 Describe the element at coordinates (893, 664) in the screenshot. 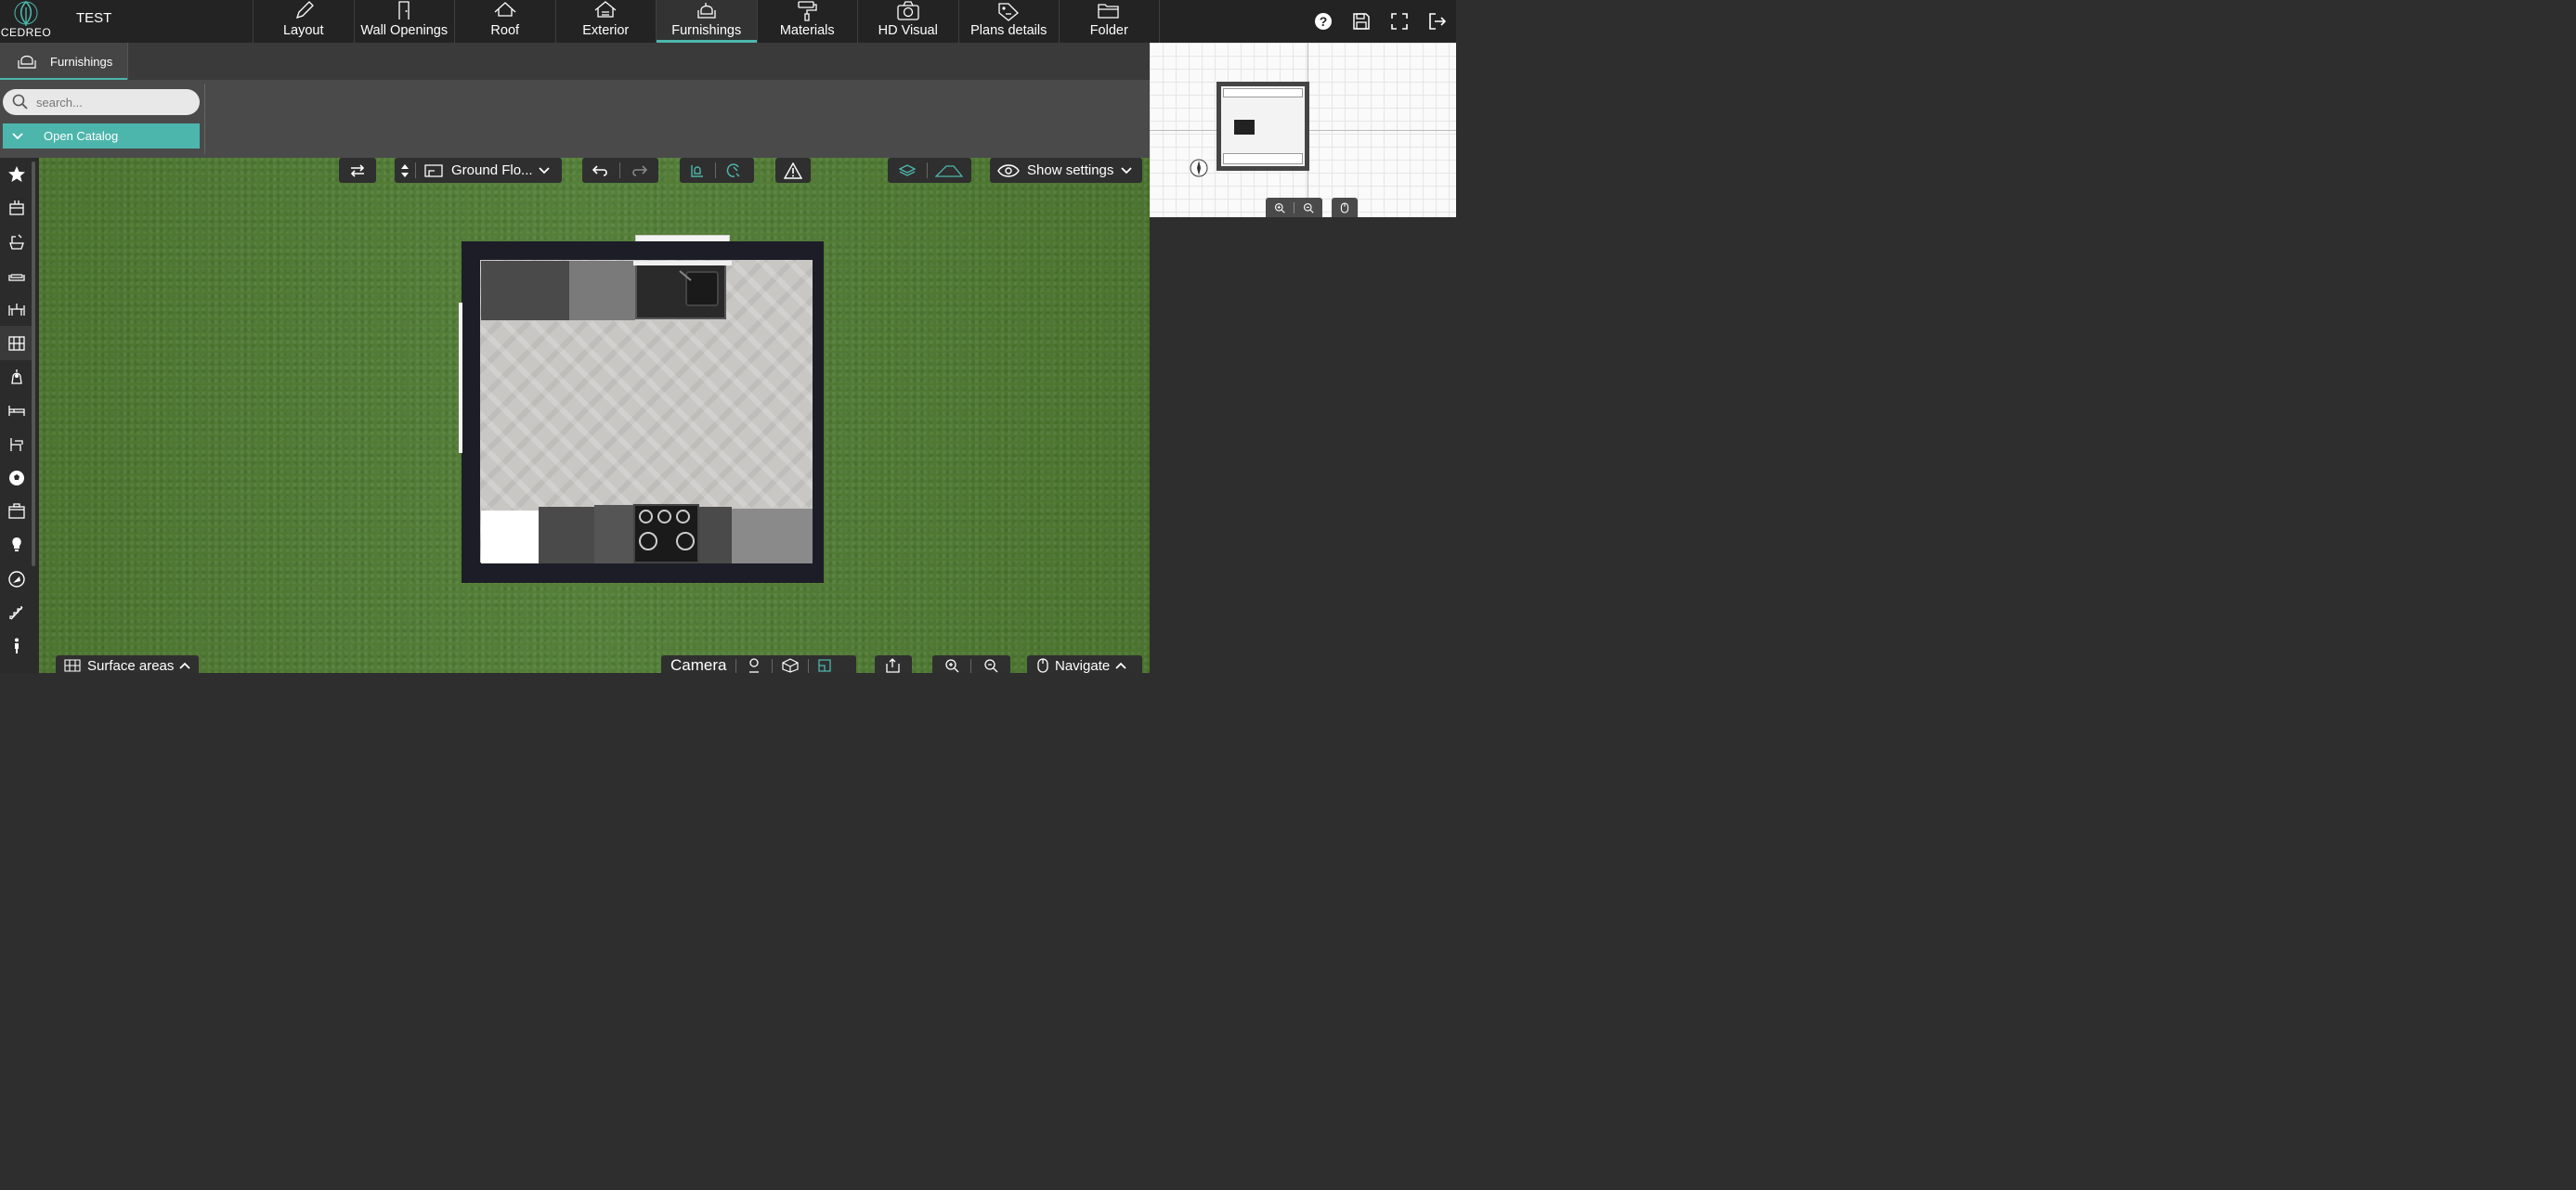

I see `export-image-button` at that location.